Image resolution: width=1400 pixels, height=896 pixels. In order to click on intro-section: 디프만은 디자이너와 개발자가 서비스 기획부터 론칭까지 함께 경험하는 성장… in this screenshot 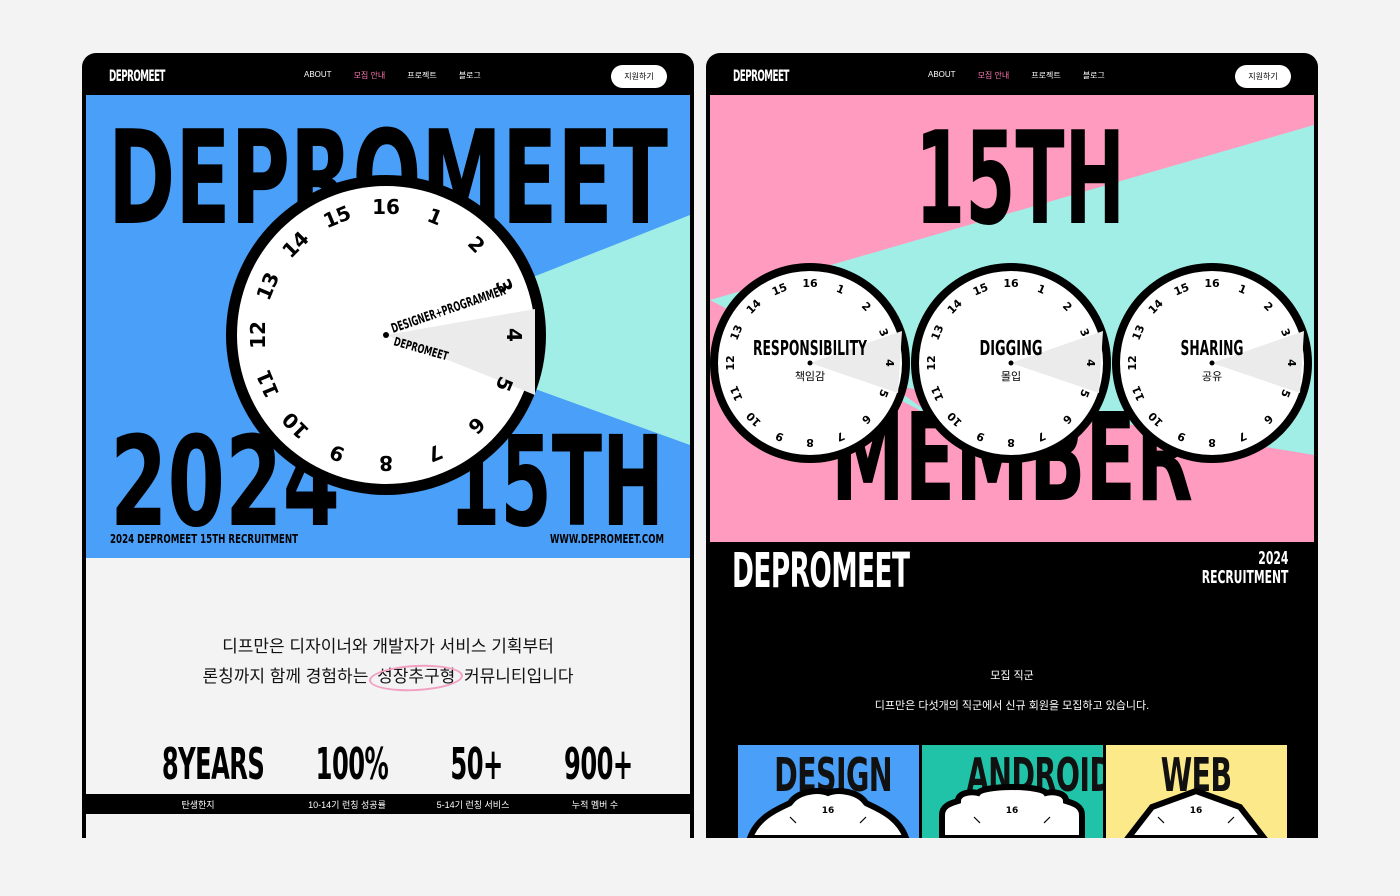, I will do `click(388, 698)`.